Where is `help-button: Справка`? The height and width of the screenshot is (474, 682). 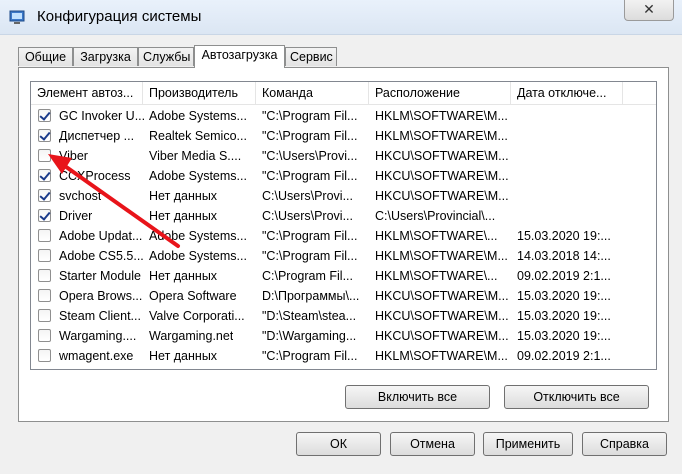
help-button: Справка is located at coordinates (624, 444).